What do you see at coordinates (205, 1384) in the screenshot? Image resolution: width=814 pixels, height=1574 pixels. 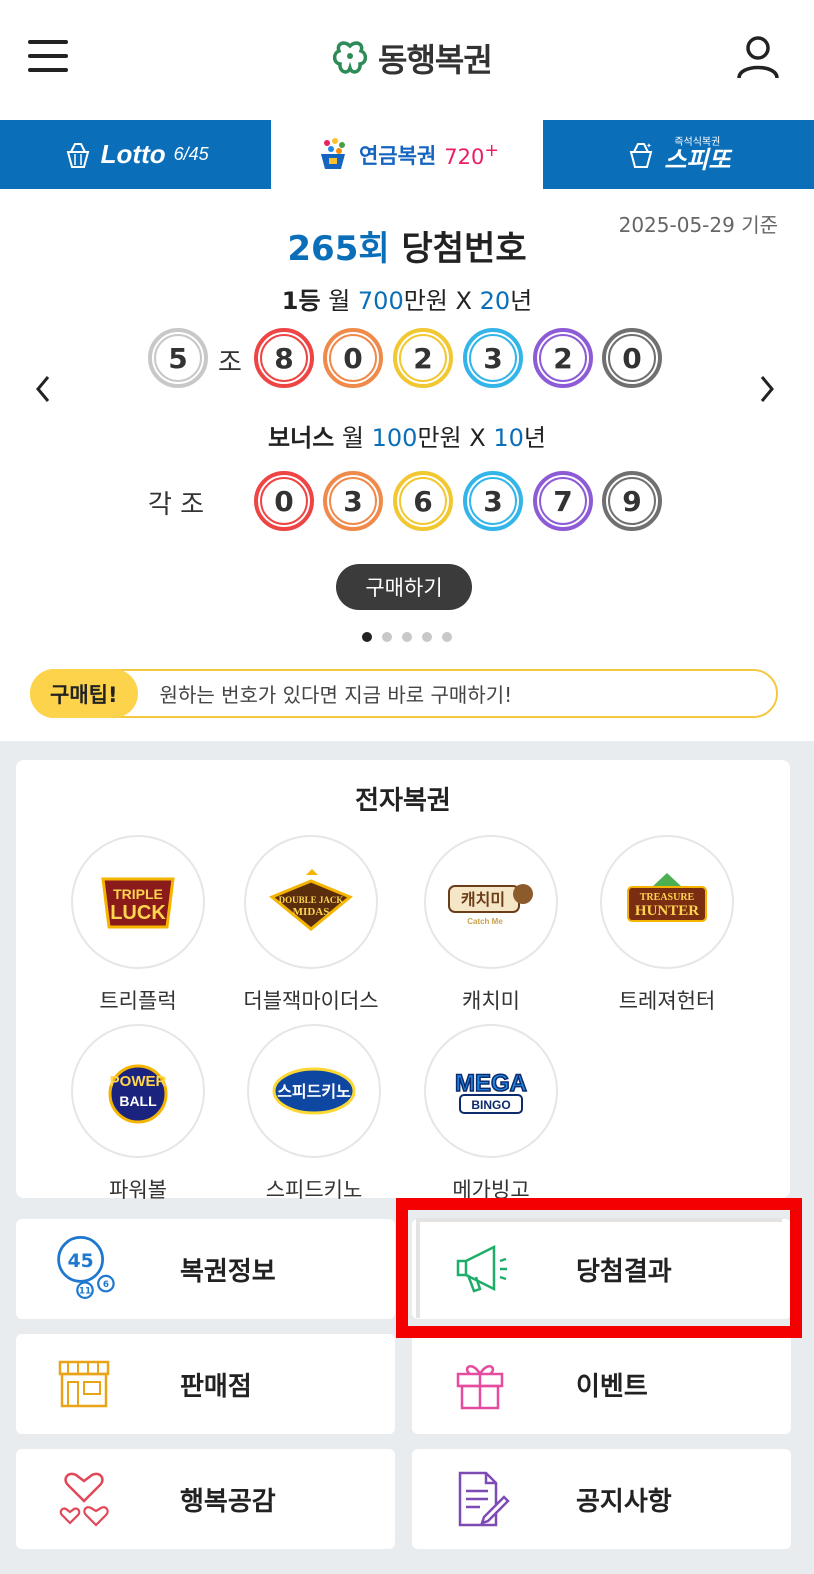 I see `menu-stores: 판매점` at bounding box center [205, 1384].